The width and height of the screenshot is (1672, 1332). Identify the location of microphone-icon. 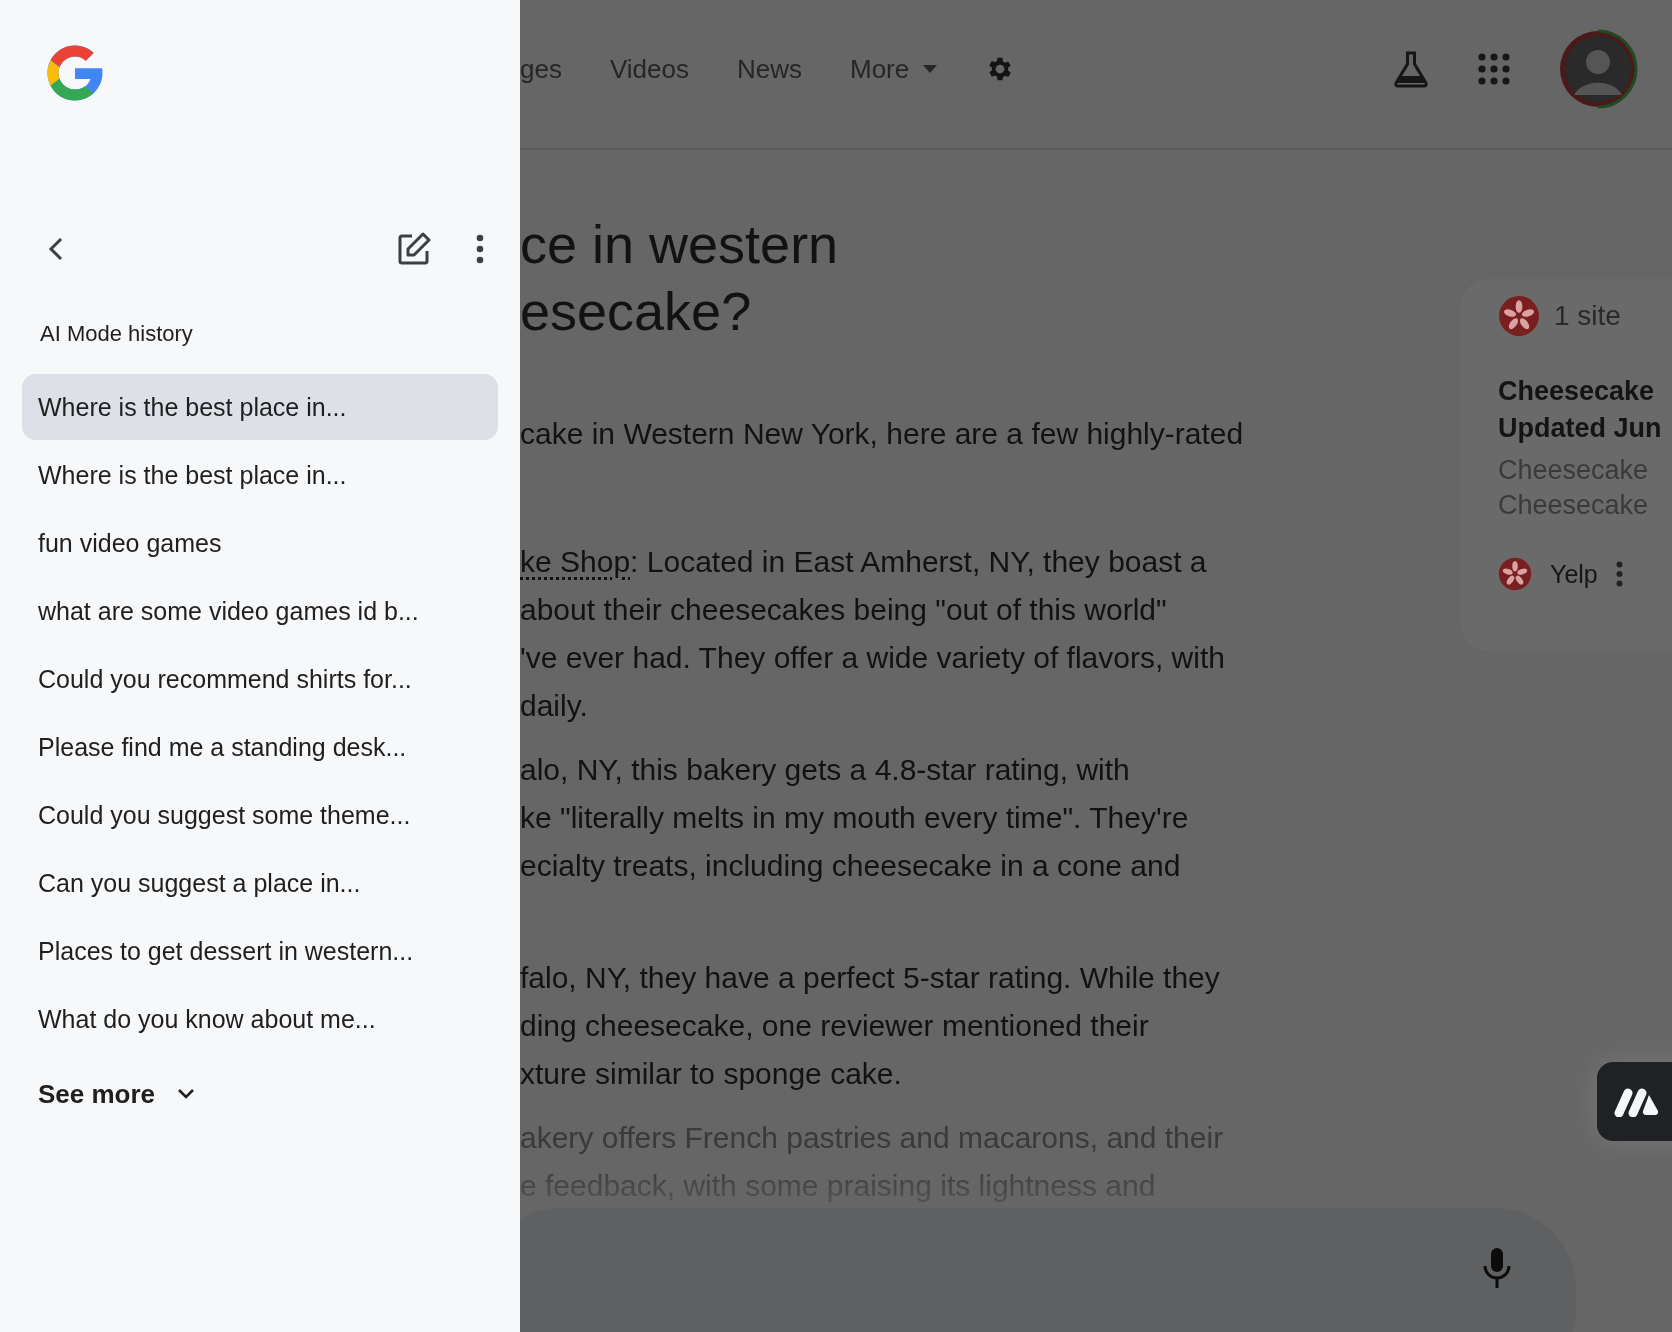
(1497, 1268).